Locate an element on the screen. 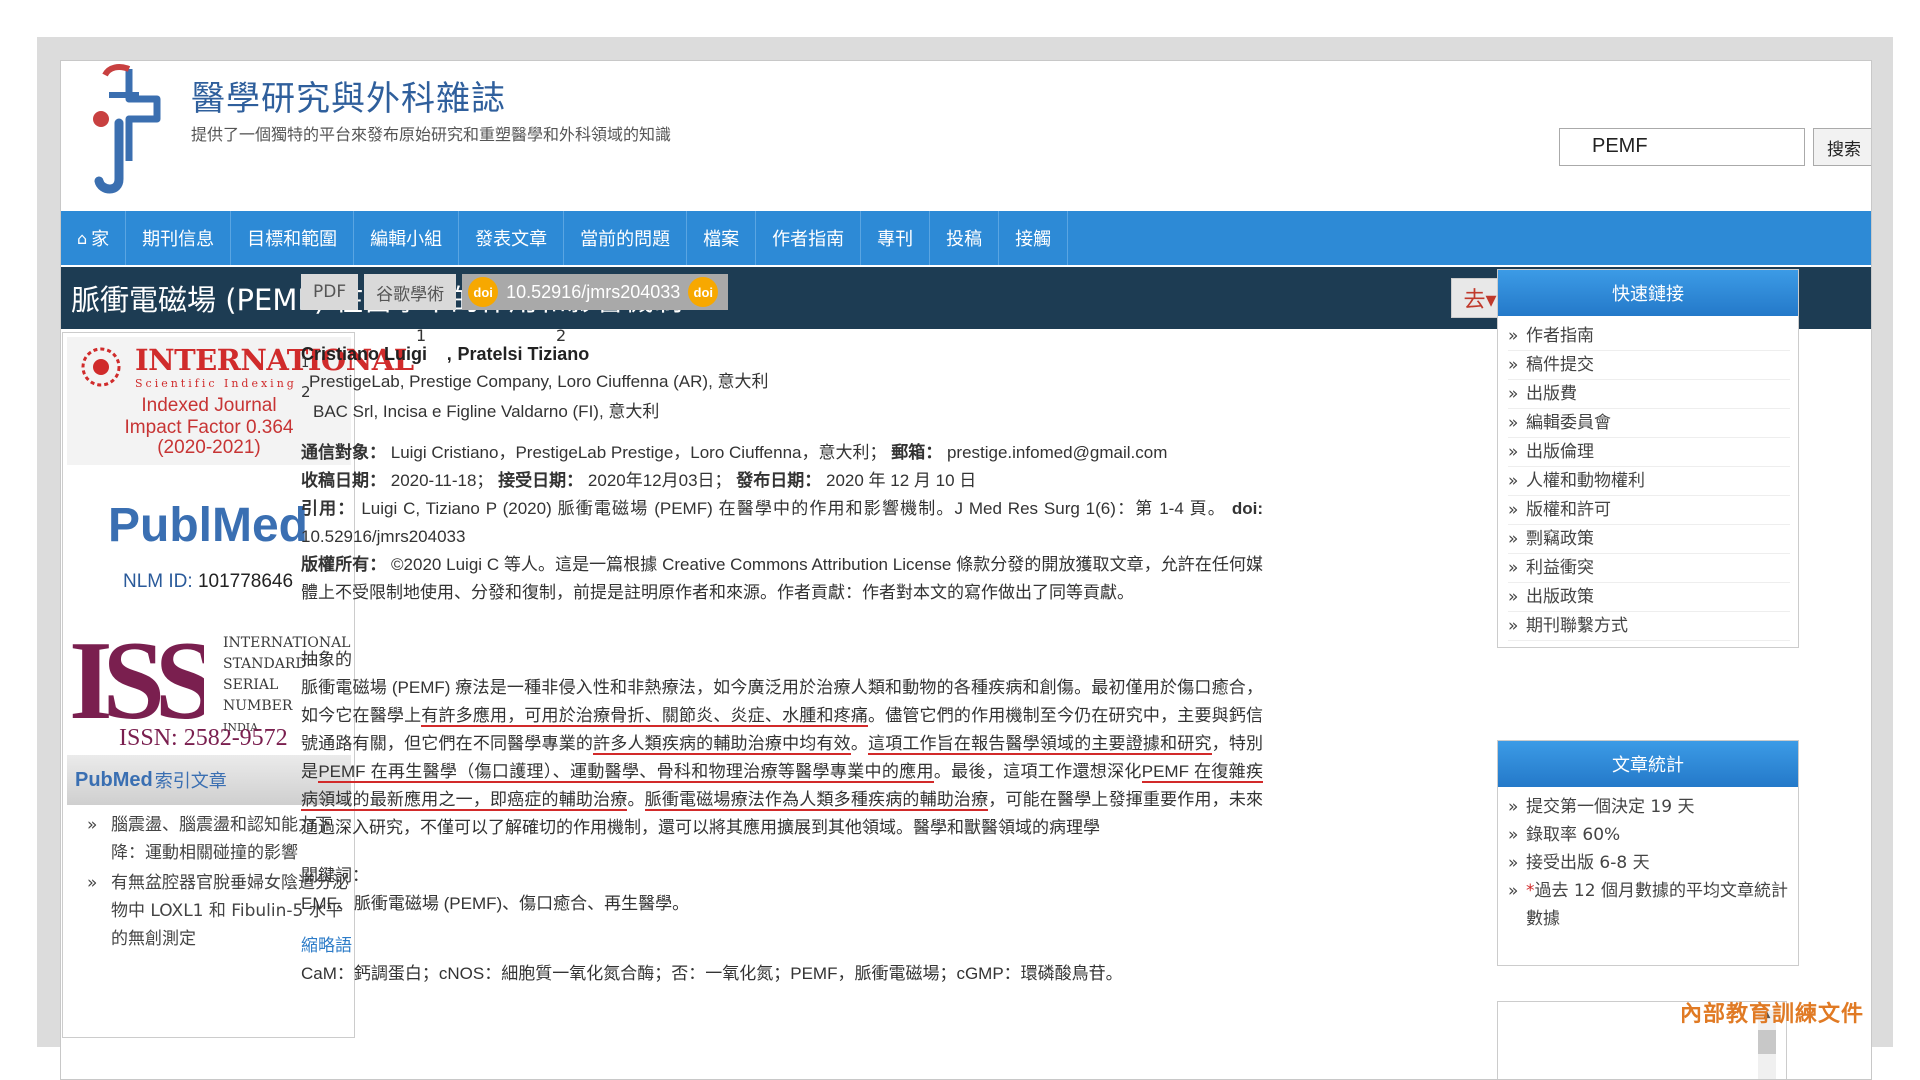  highlighted-text: 許多人類疾病的輔助治療中均有效 is located at coordinates (722, 744).